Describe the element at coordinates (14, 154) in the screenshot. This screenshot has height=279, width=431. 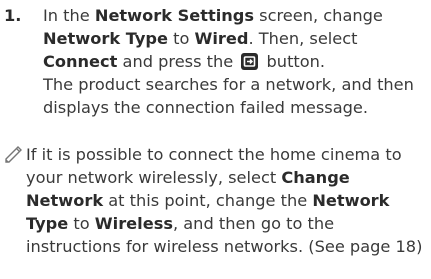
I see `note-pencil-icon` at that location.